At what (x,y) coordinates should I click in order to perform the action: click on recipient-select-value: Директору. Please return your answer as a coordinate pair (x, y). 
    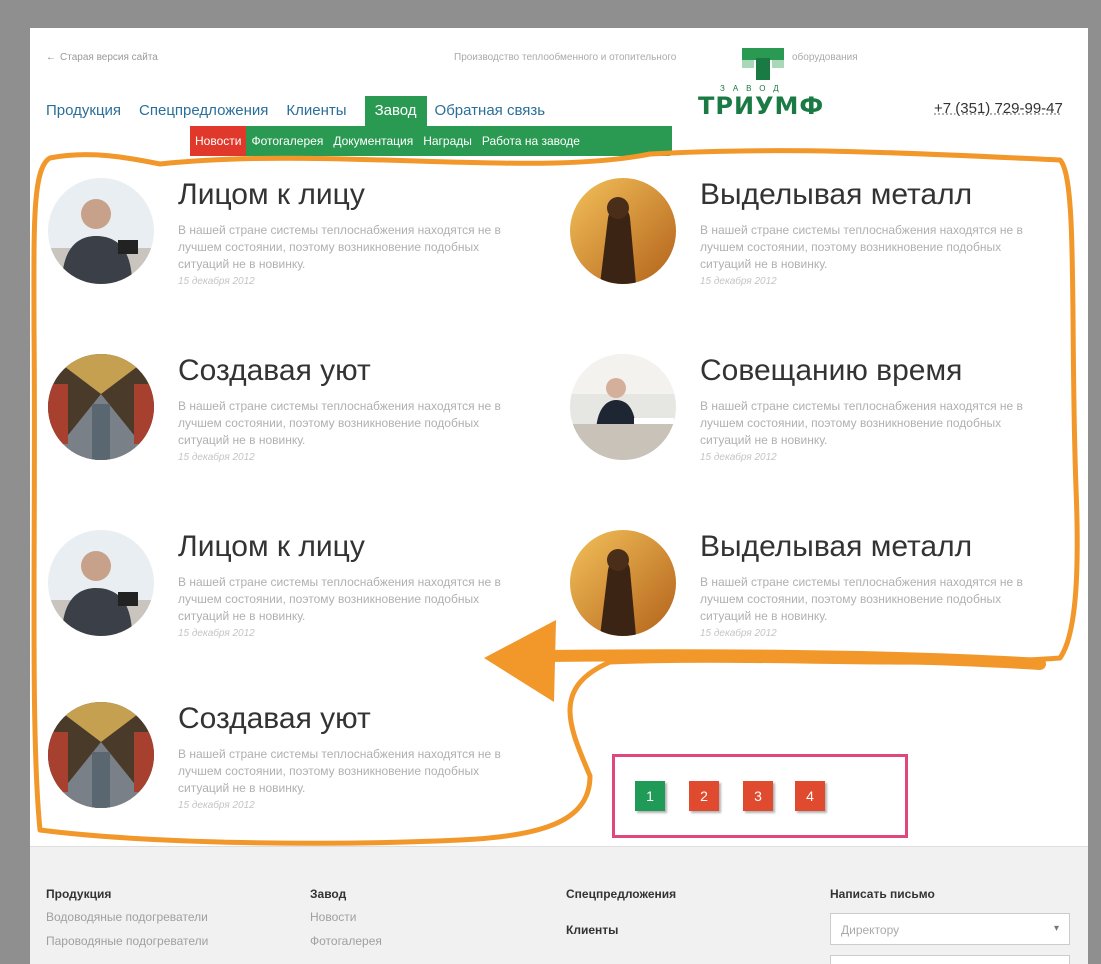
    Looking at the image, I should click on (870, 930).